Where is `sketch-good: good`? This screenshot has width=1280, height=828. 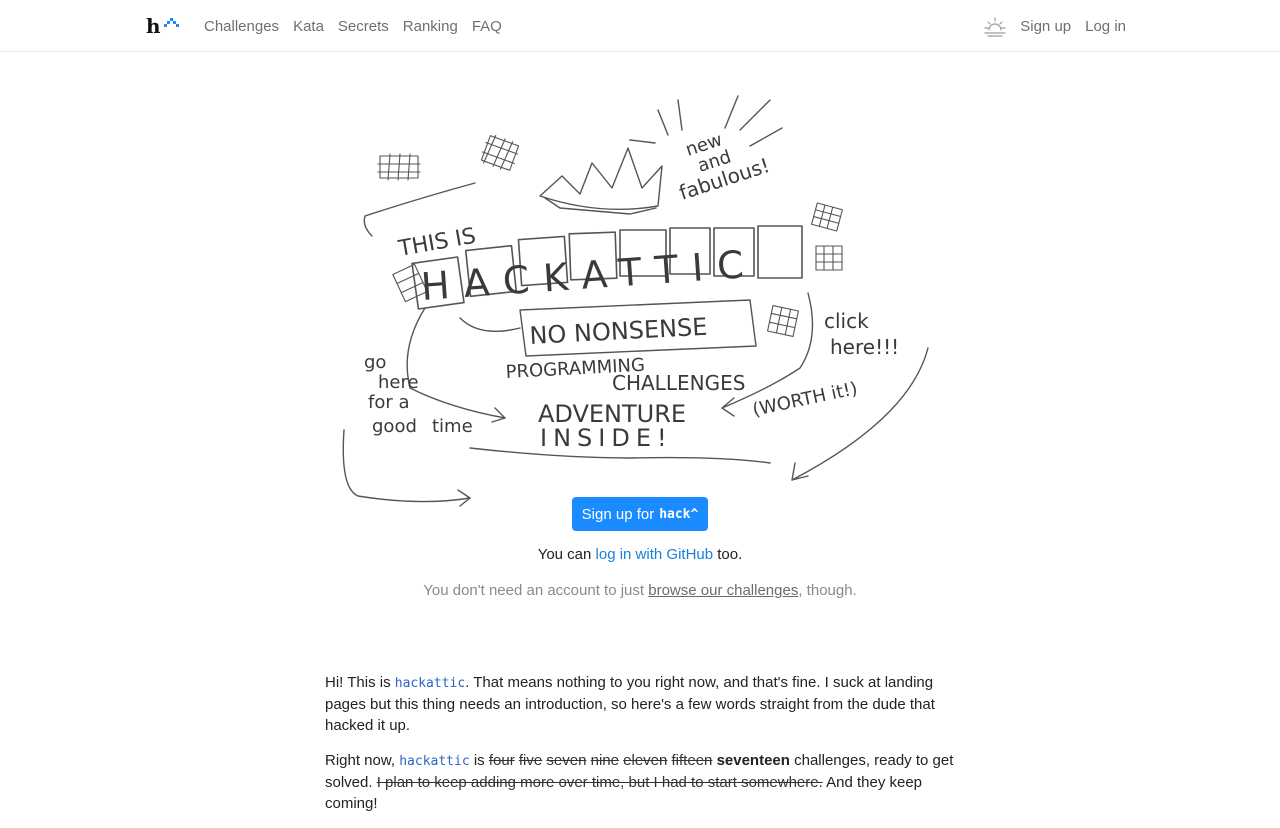 sketch-good: good is located at coordinates (394, 426).